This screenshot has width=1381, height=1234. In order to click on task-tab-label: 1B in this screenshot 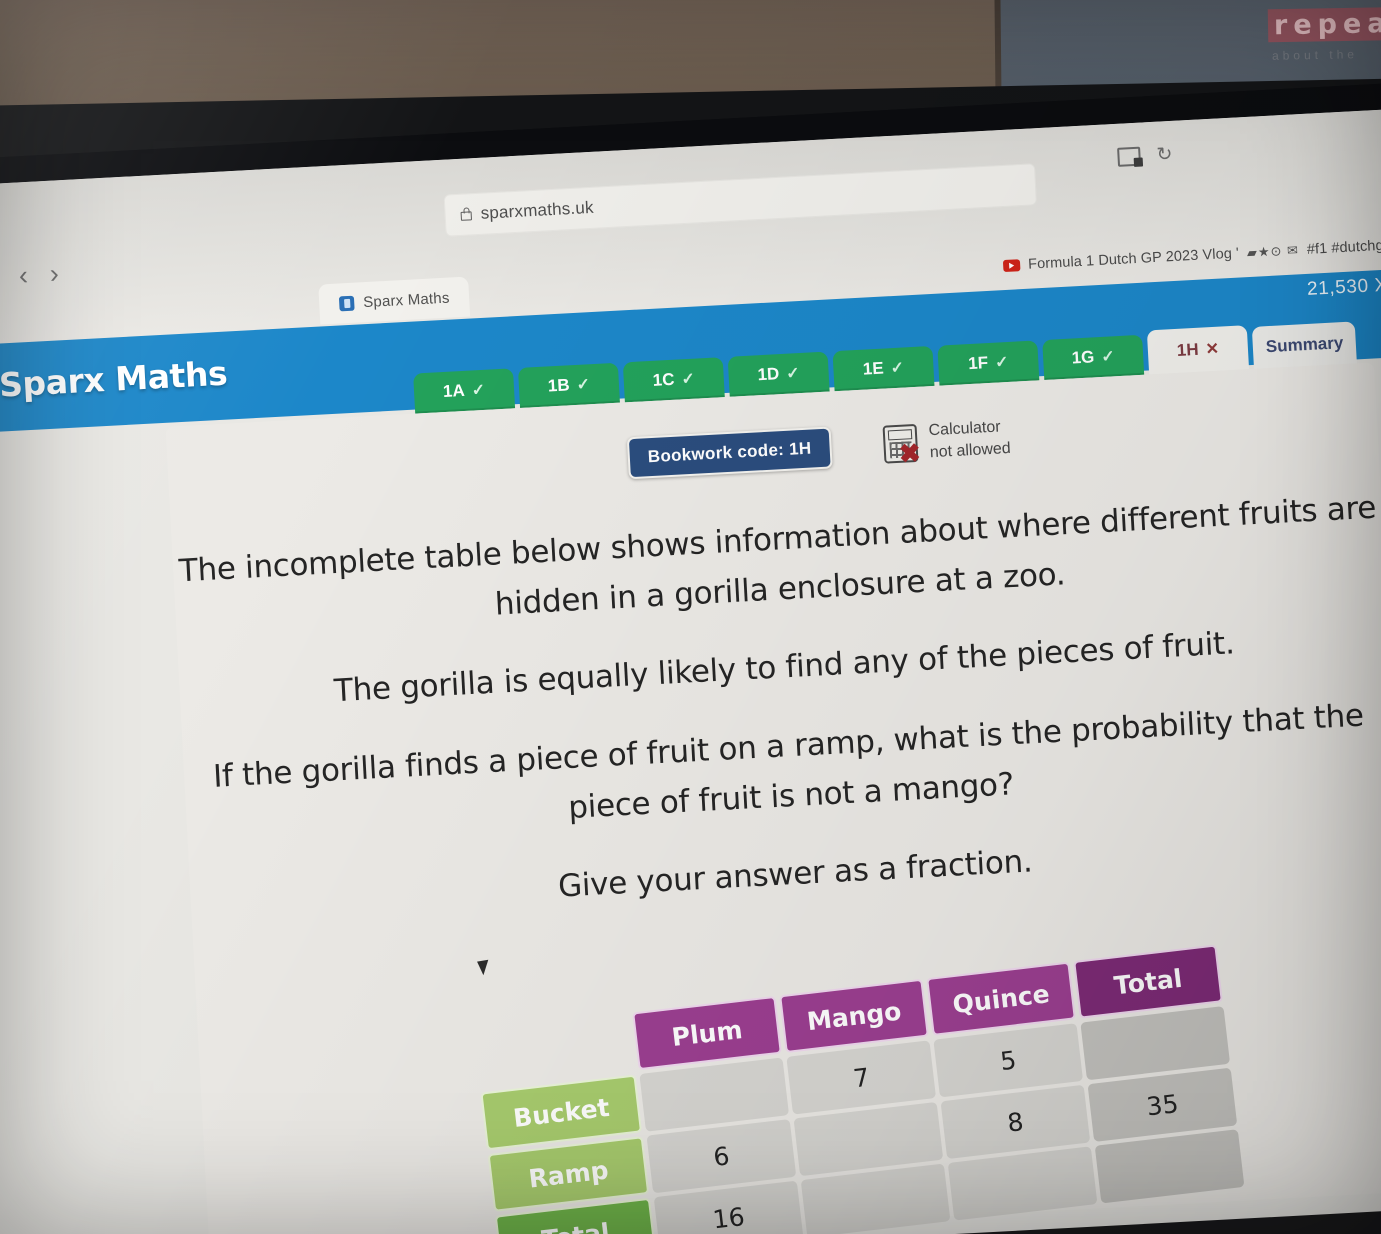, I will do `click(559, 385)`.